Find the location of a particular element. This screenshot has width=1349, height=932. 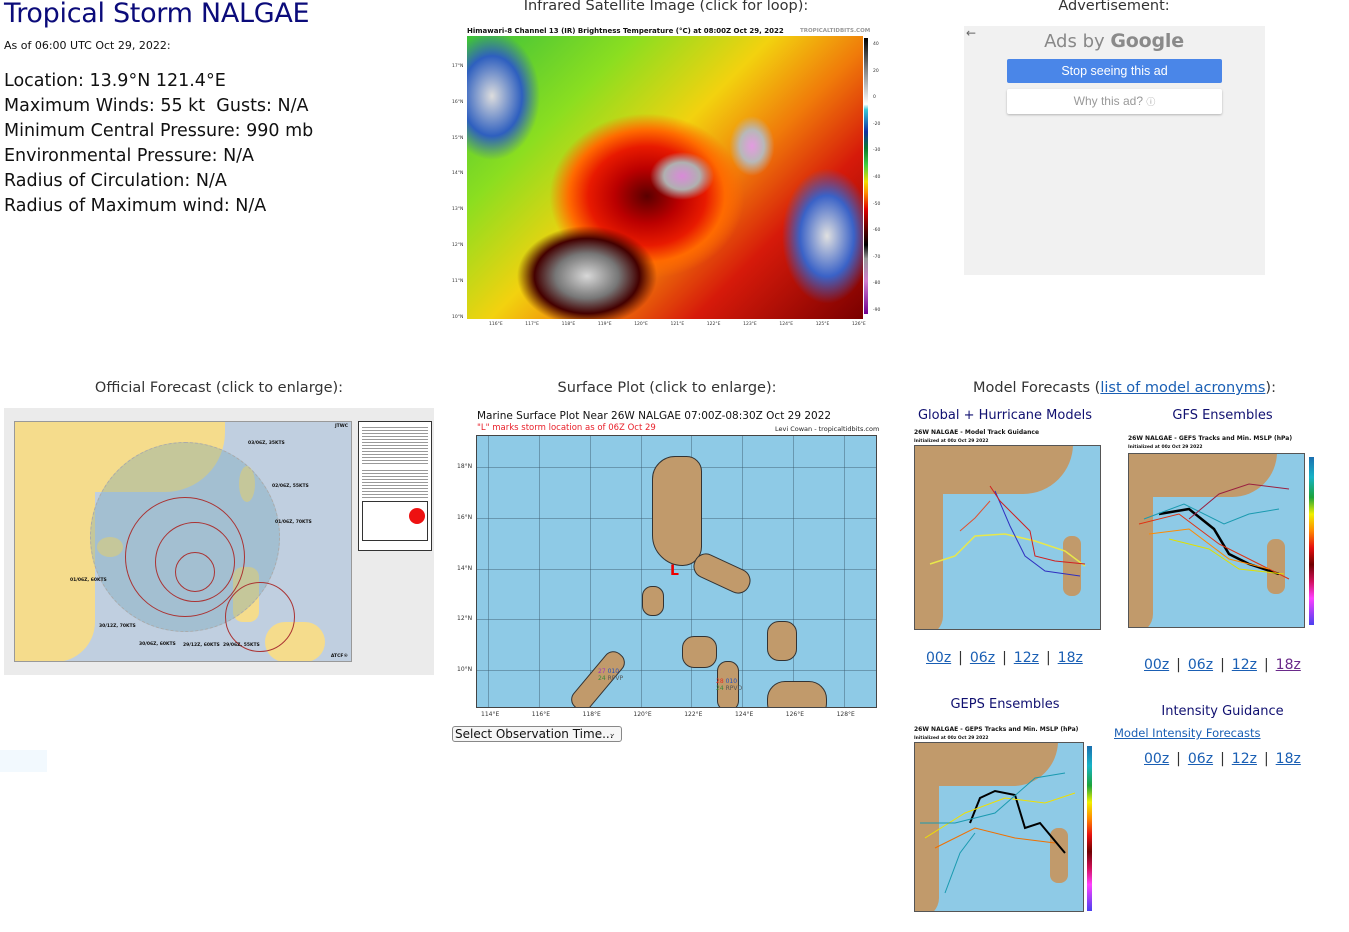

intensity-guidance-label: Intensity Guidance is located at coordinates (1222, 711).